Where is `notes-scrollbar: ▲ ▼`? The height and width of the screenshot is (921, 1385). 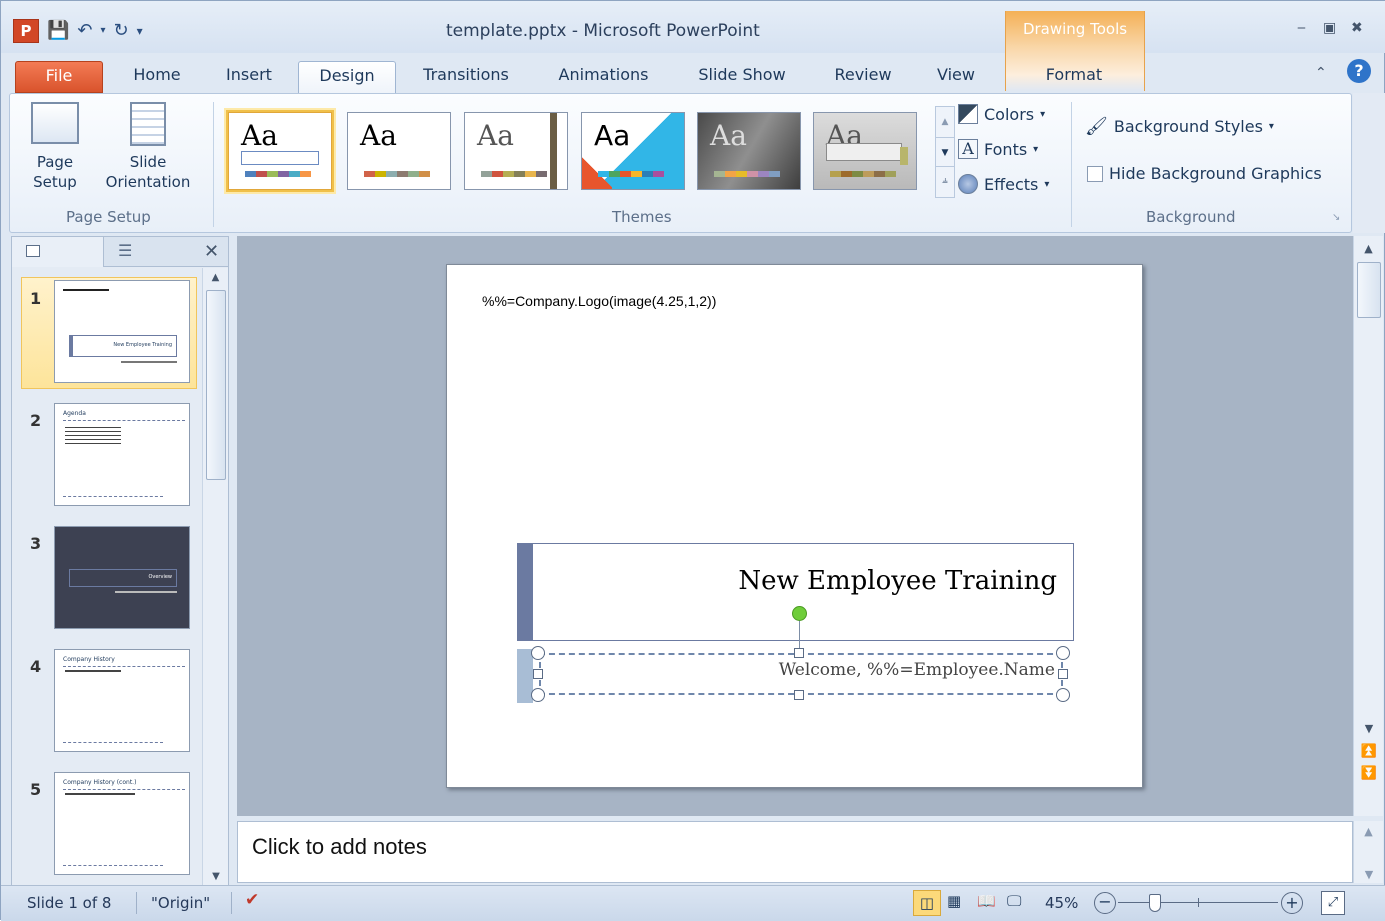
notes-scrollbar: ▲ ▼ is located at coordinates (1368, 852).